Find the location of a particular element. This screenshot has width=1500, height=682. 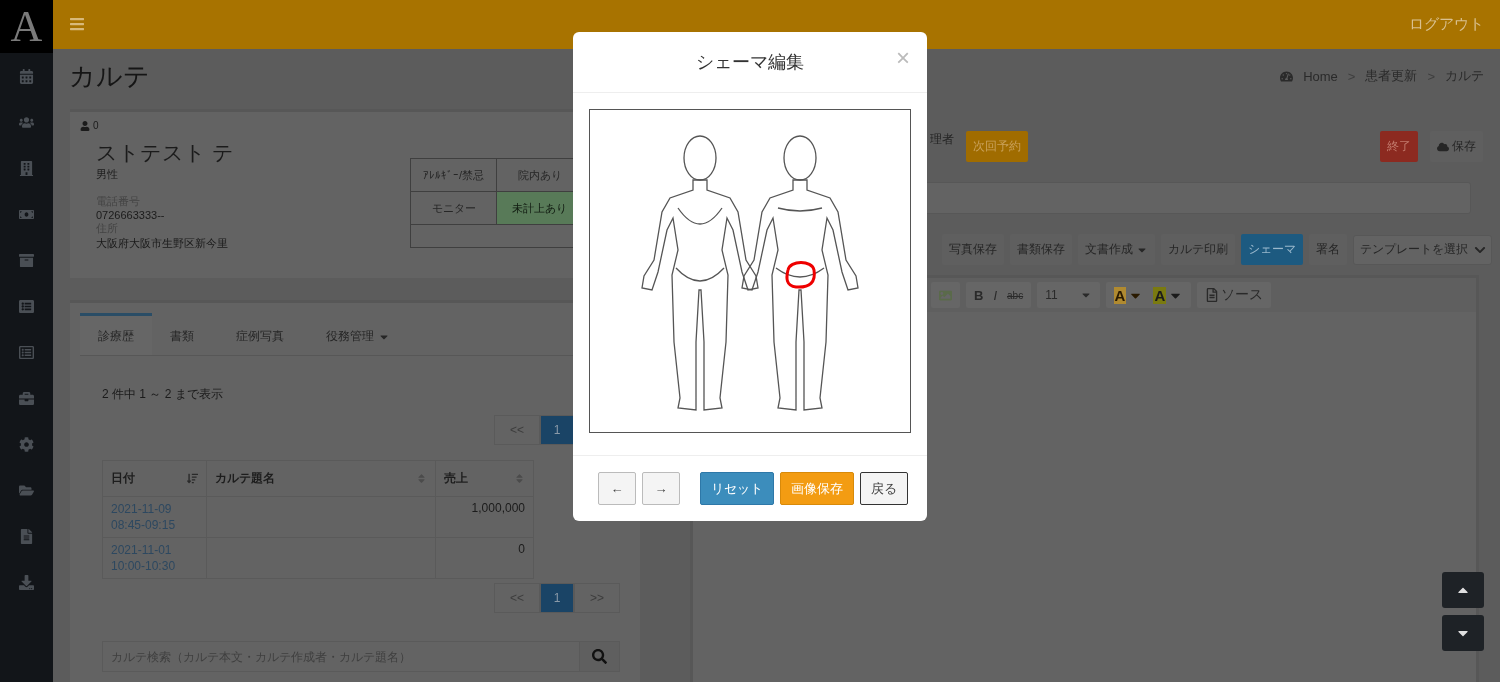

strikethrough-button: abc is located at coordinates (1015, 295).